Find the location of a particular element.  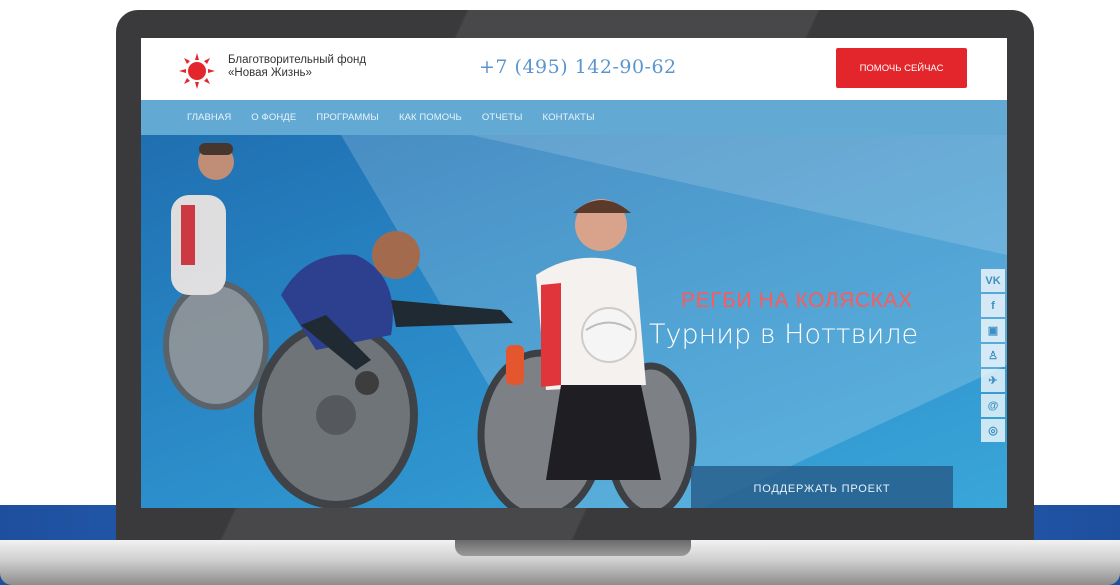

player-right is located at coordinates (587, 353).